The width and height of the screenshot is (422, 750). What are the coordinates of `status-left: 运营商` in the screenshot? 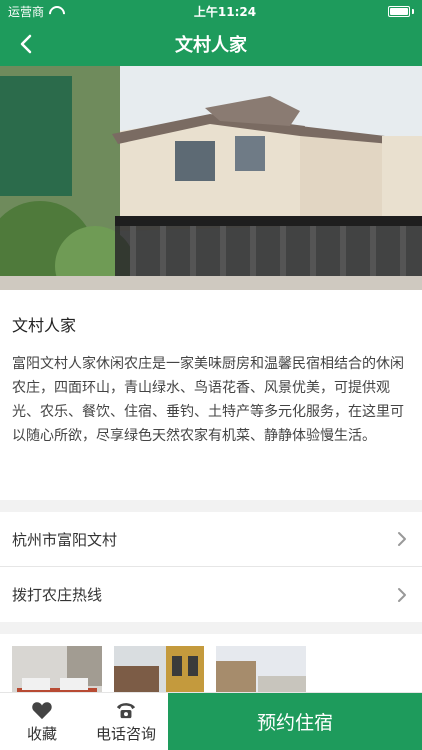 It's located at (35, 11).